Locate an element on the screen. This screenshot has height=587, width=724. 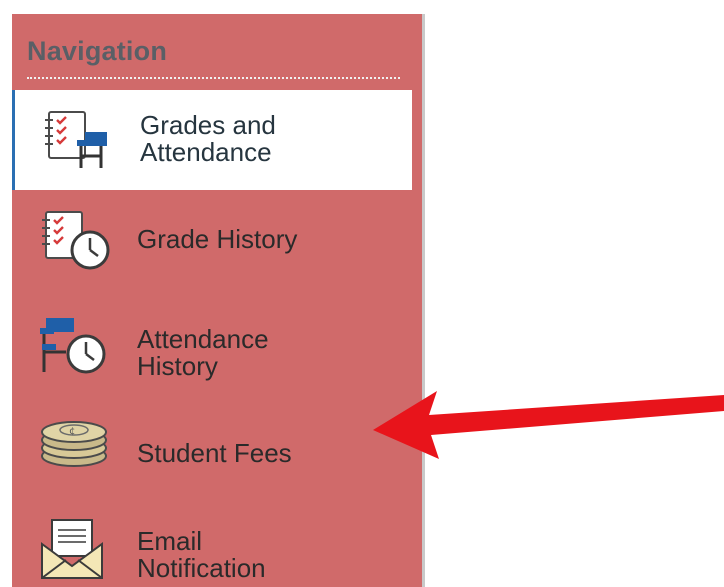
nav-item-label: Attendance History is located at coordinates (203, 353).